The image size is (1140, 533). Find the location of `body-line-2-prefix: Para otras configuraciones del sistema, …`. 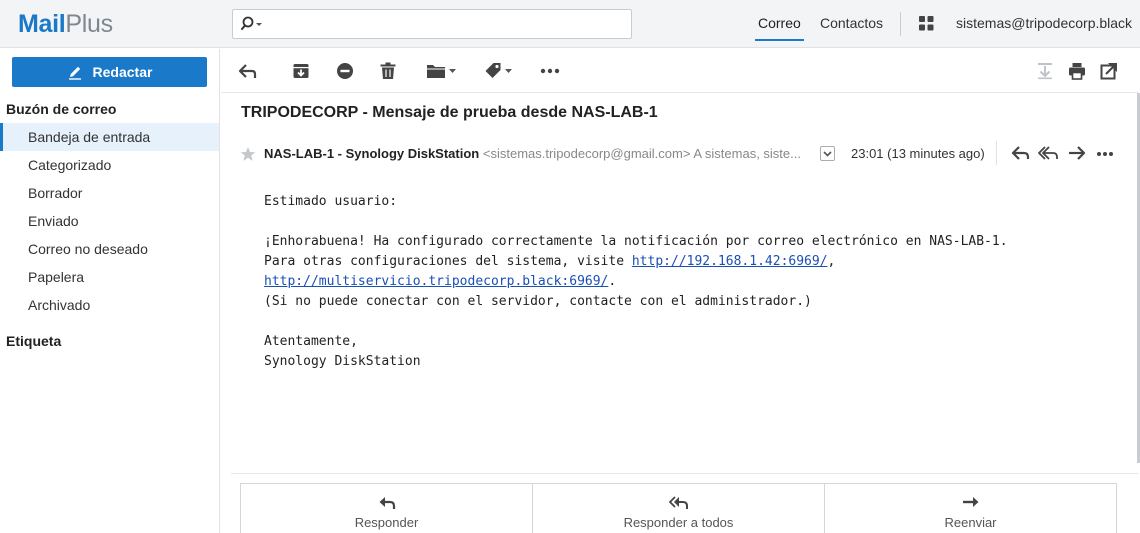

body-line-2-prefix: Para otras configuraciones del sistema, … is located at coordinates (448, 261).